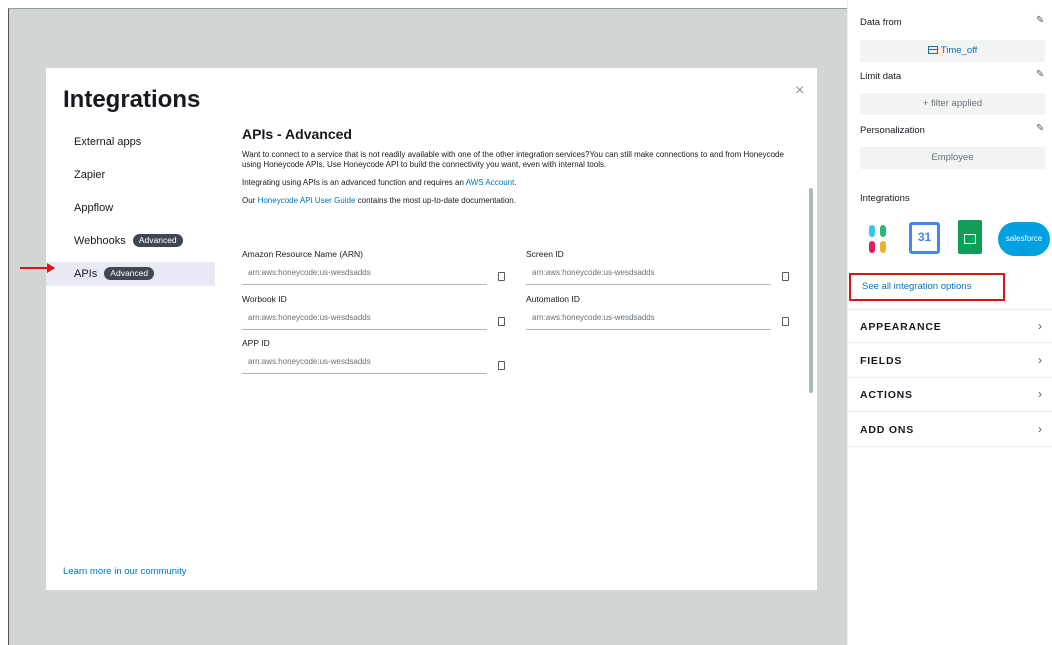  I want to click on content-title: APIs - Advanced, so click(297, 134).